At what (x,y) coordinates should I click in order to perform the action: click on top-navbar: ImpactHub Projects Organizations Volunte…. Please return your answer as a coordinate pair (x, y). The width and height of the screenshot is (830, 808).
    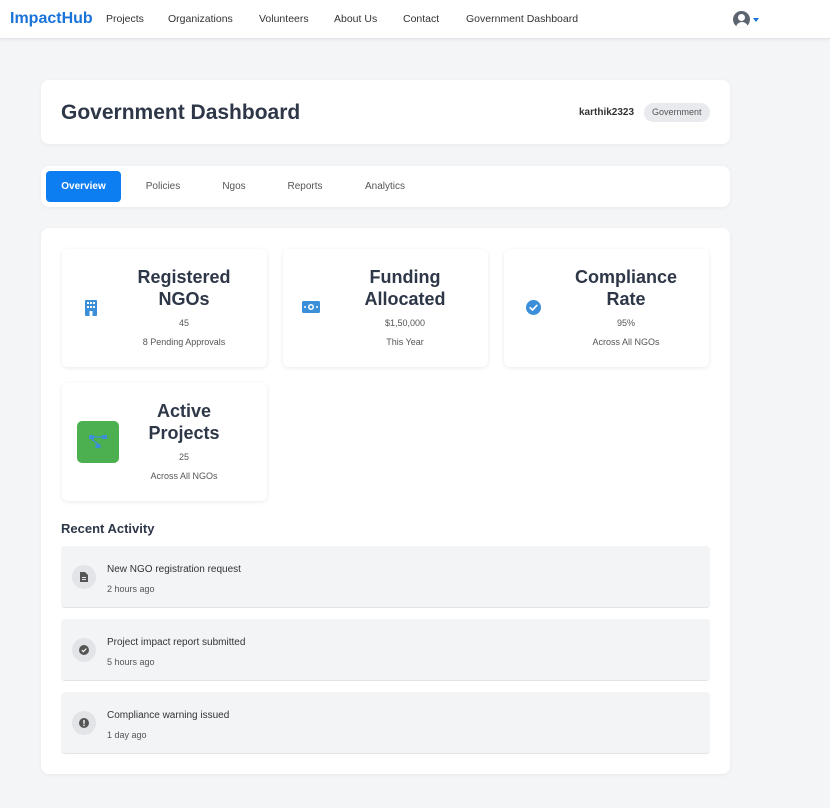
    Looking at the image, I should click on (415, 19).